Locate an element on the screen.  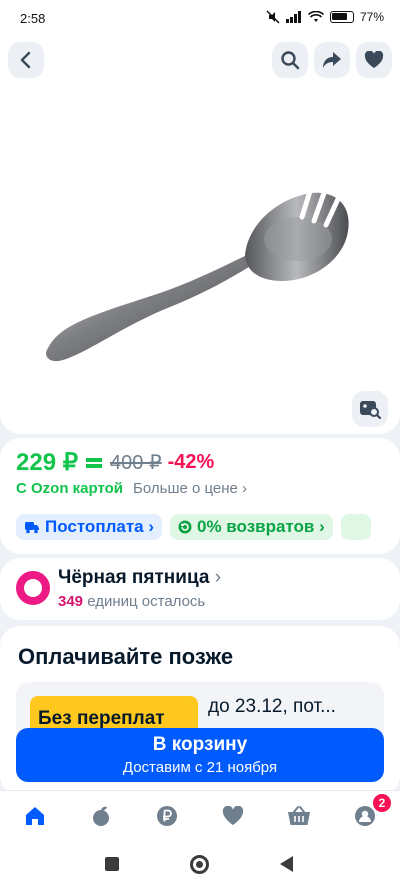
stock-suffix: единиц осталось is located at coordinates (146, 601).